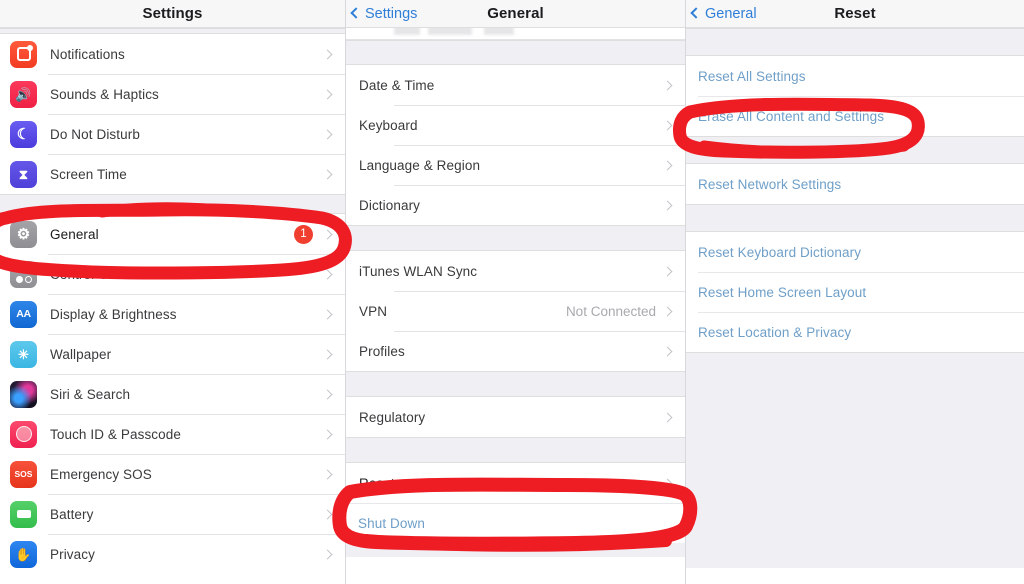  Describe the element at coordinates (104, 94) in the screenshot. I see `sidebar-item-label: Sounds & Haptics` at that location.